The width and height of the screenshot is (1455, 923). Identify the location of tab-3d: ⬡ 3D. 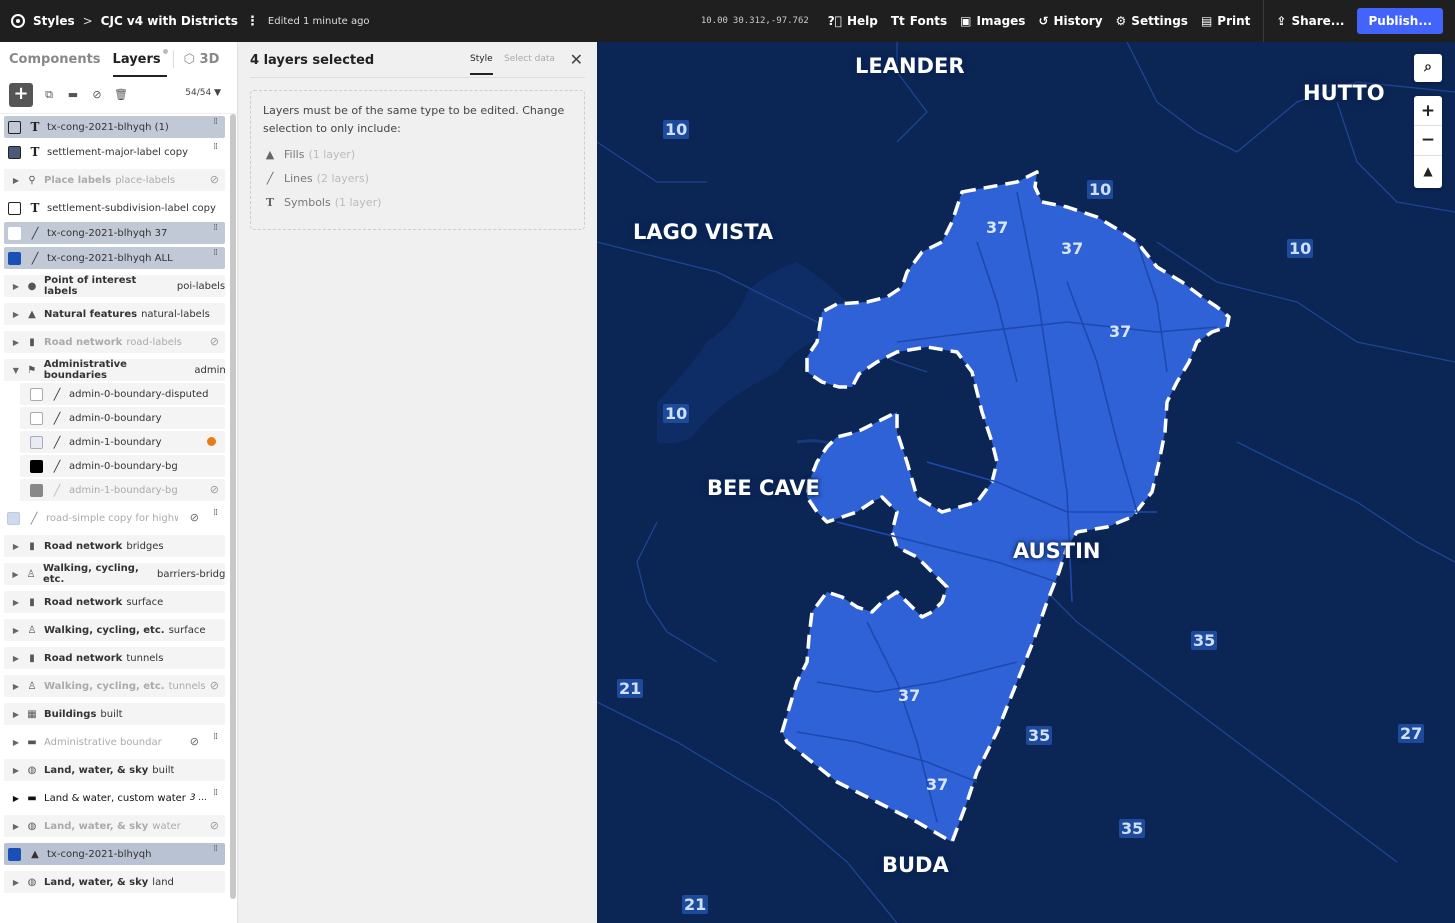
(202, 59).